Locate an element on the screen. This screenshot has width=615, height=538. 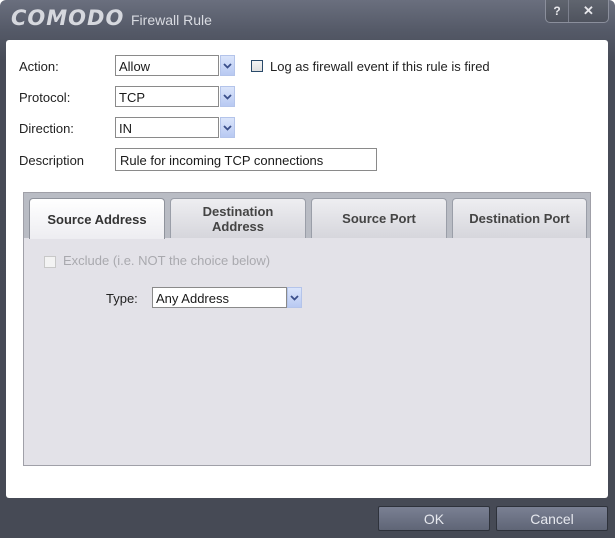
action-value: Allow is located at coordinates (135, 66).